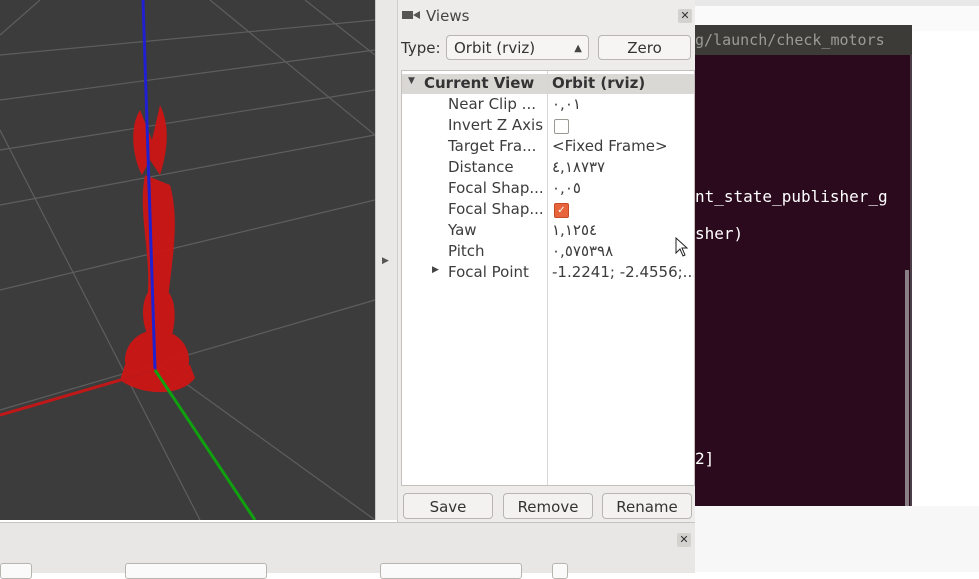 The image size is (979, 579). What do you see at coordinates (578, 167) in the screenshot?
I see `property-value: ٤,١٨٧٣٧` at bounding box center [578, 167].